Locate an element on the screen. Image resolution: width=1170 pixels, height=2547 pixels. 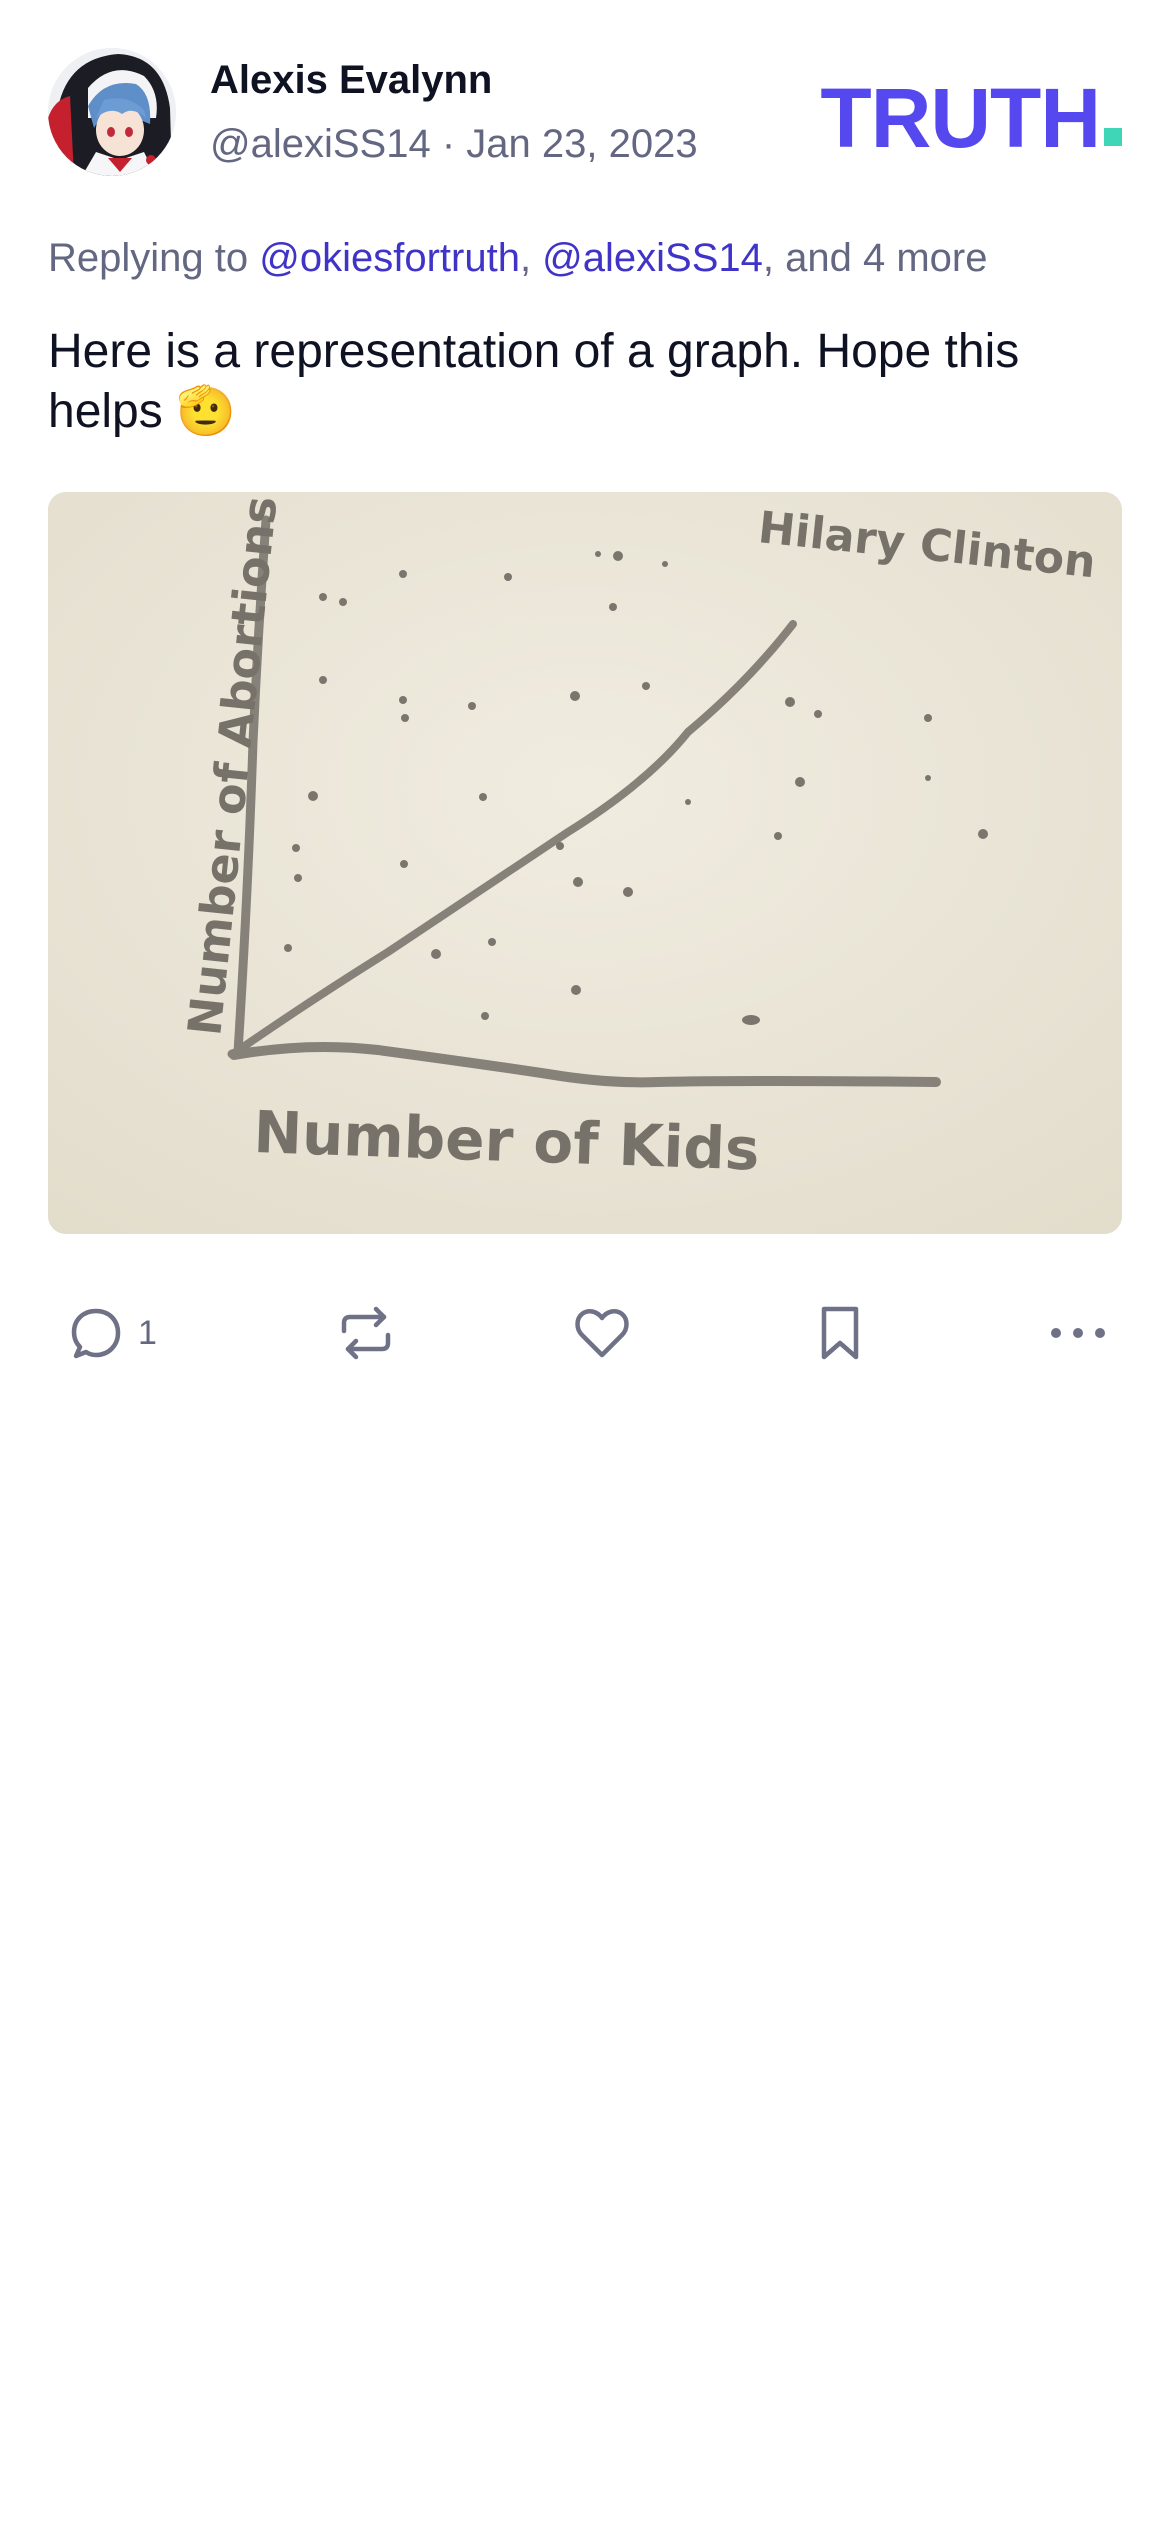
bookmark-button is located at coordinates (840, 1333).